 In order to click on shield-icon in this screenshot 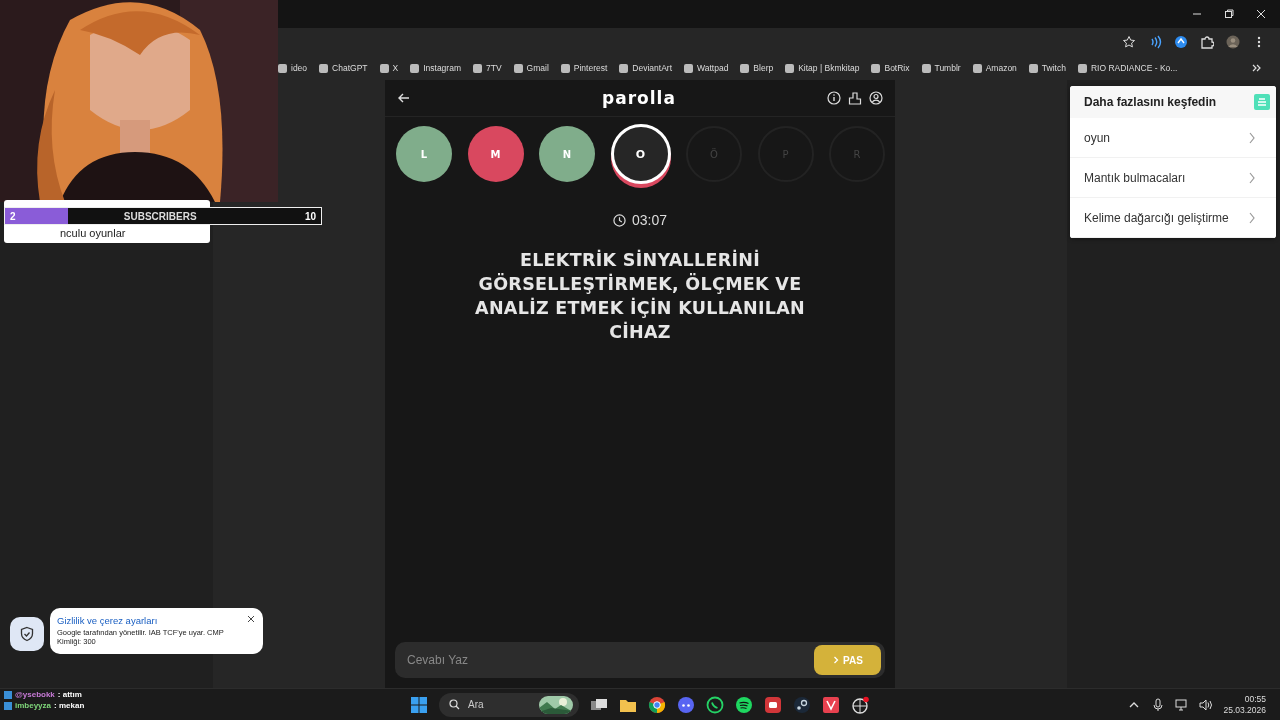, I will do `click(27, 634)`.